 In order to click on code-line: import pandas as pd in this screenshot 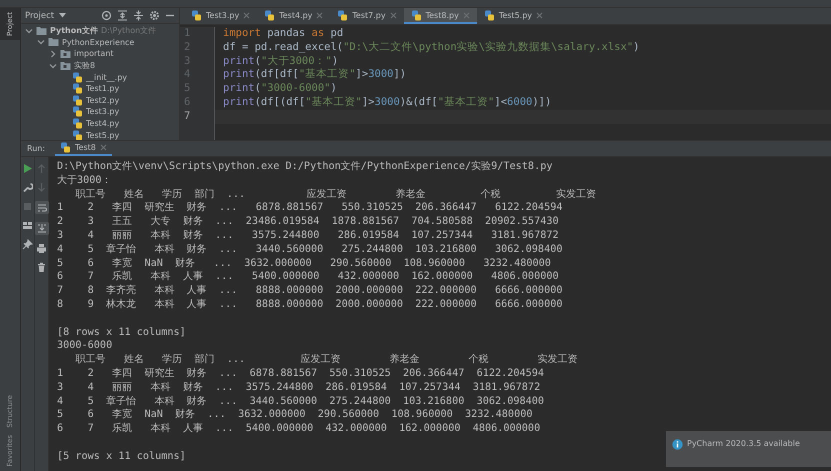, I will do `click(283, 34)`.